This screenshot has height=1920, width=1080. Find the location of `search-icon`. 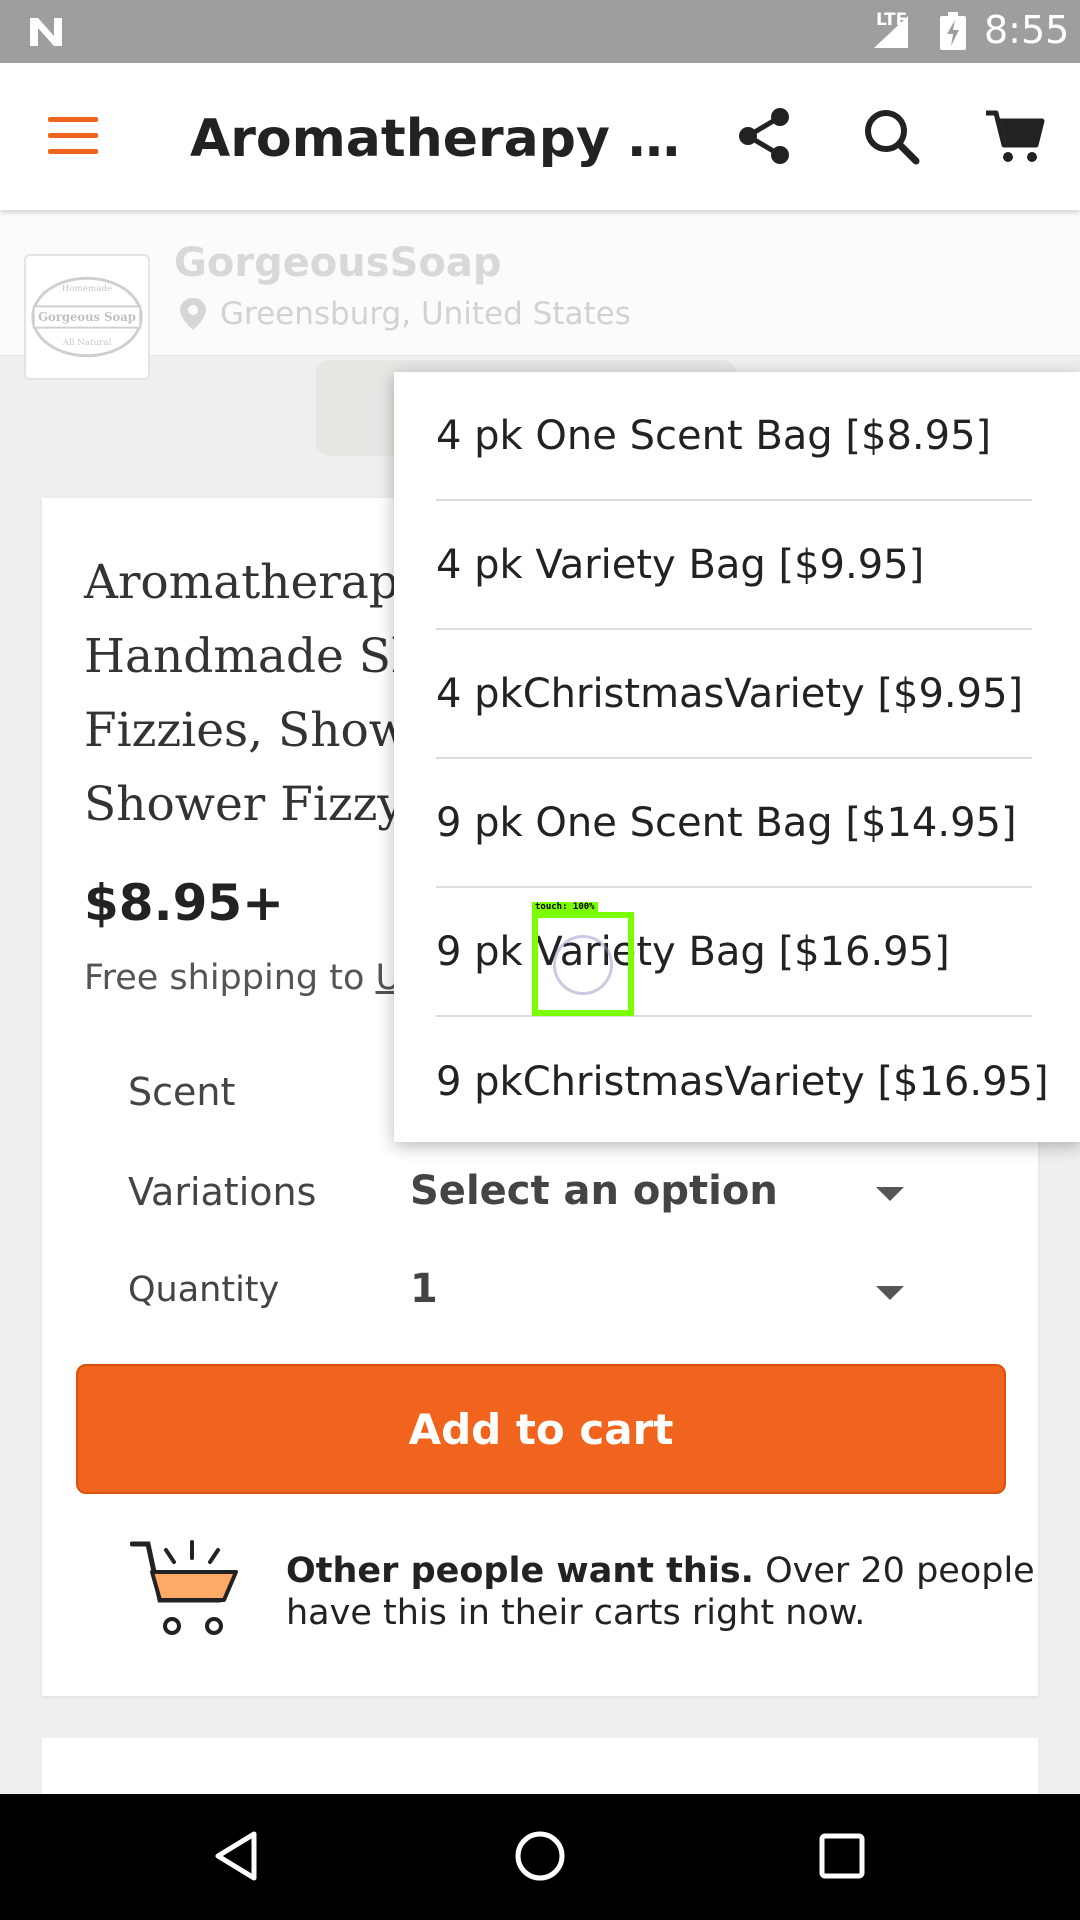

search-icon is located at coordinates (891, 136).